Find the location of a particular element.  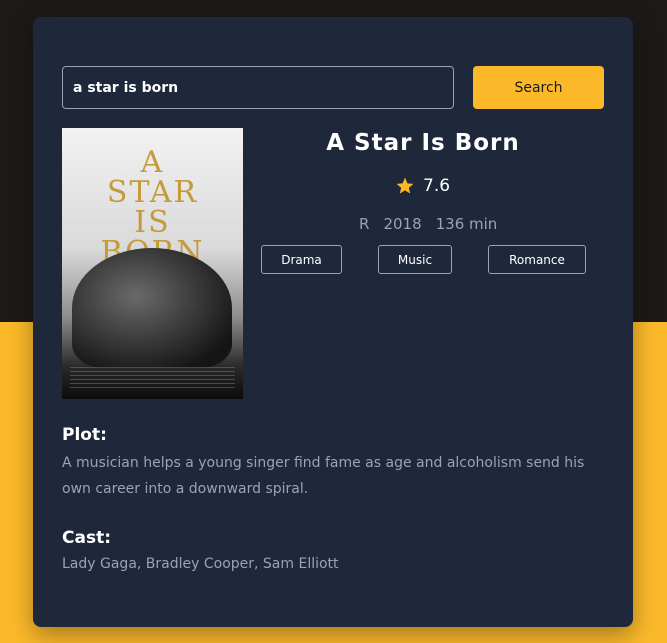

poster-title-line: STAR is located at coordinates (152, 192).